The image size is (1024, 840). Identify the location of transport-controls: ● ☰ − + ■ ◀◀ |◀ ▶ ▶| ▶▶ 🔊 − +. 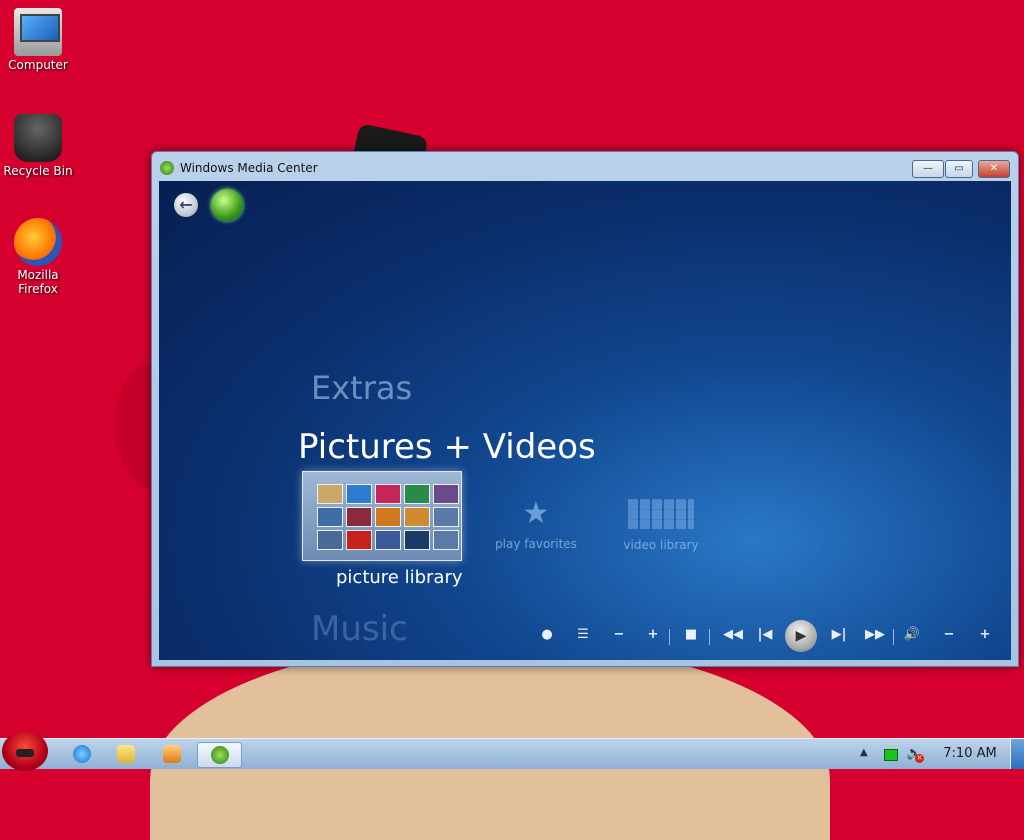
(772, 636).